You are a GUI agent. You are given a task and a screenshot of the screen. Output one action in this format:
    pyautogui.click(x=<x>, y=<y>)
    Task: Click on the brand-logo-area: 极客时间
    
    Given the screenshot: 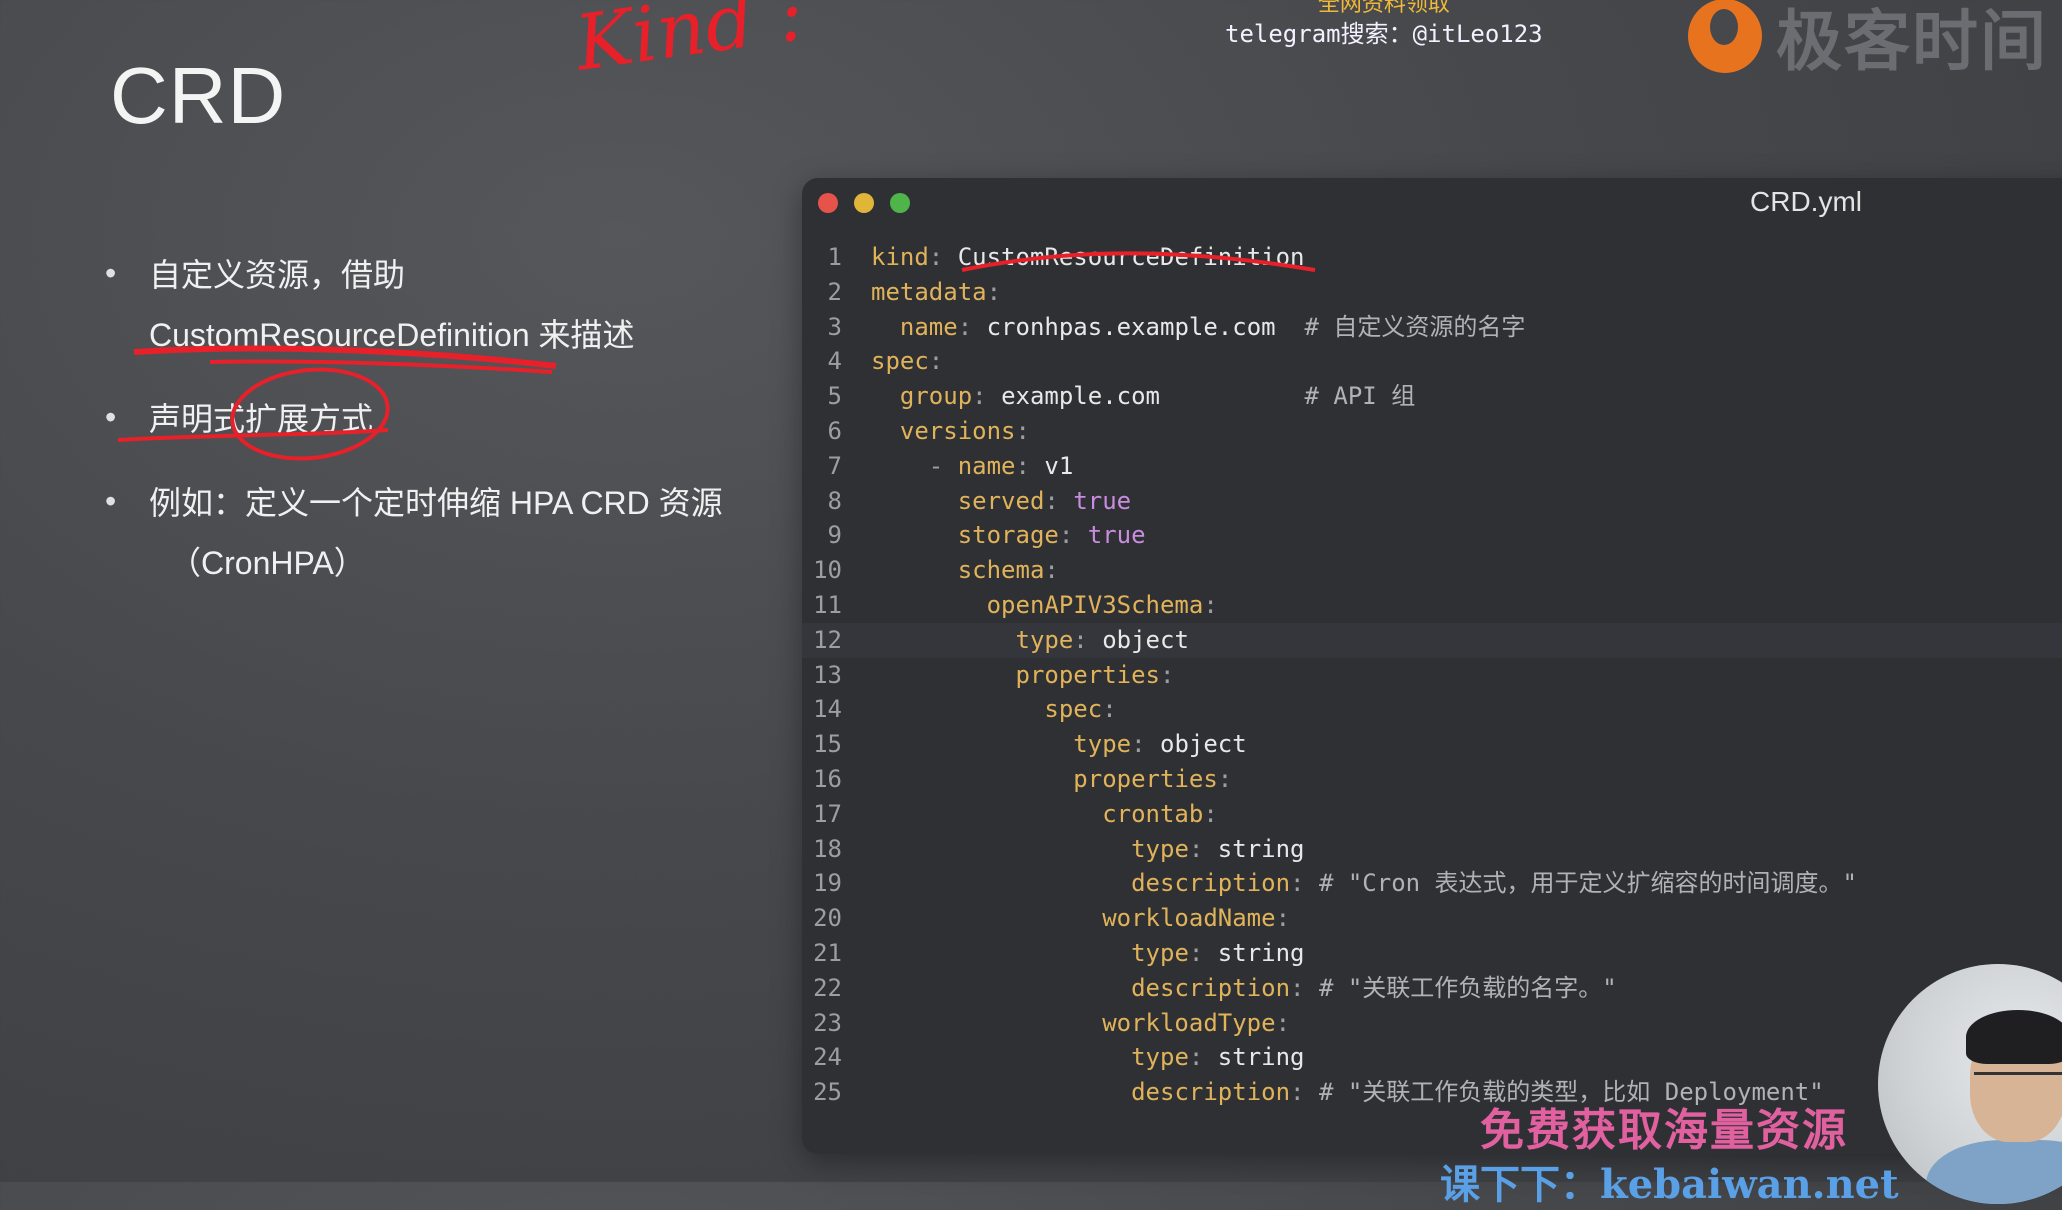 What is the action you would take?
    pyautogui.click(x=1868, y=42)
    